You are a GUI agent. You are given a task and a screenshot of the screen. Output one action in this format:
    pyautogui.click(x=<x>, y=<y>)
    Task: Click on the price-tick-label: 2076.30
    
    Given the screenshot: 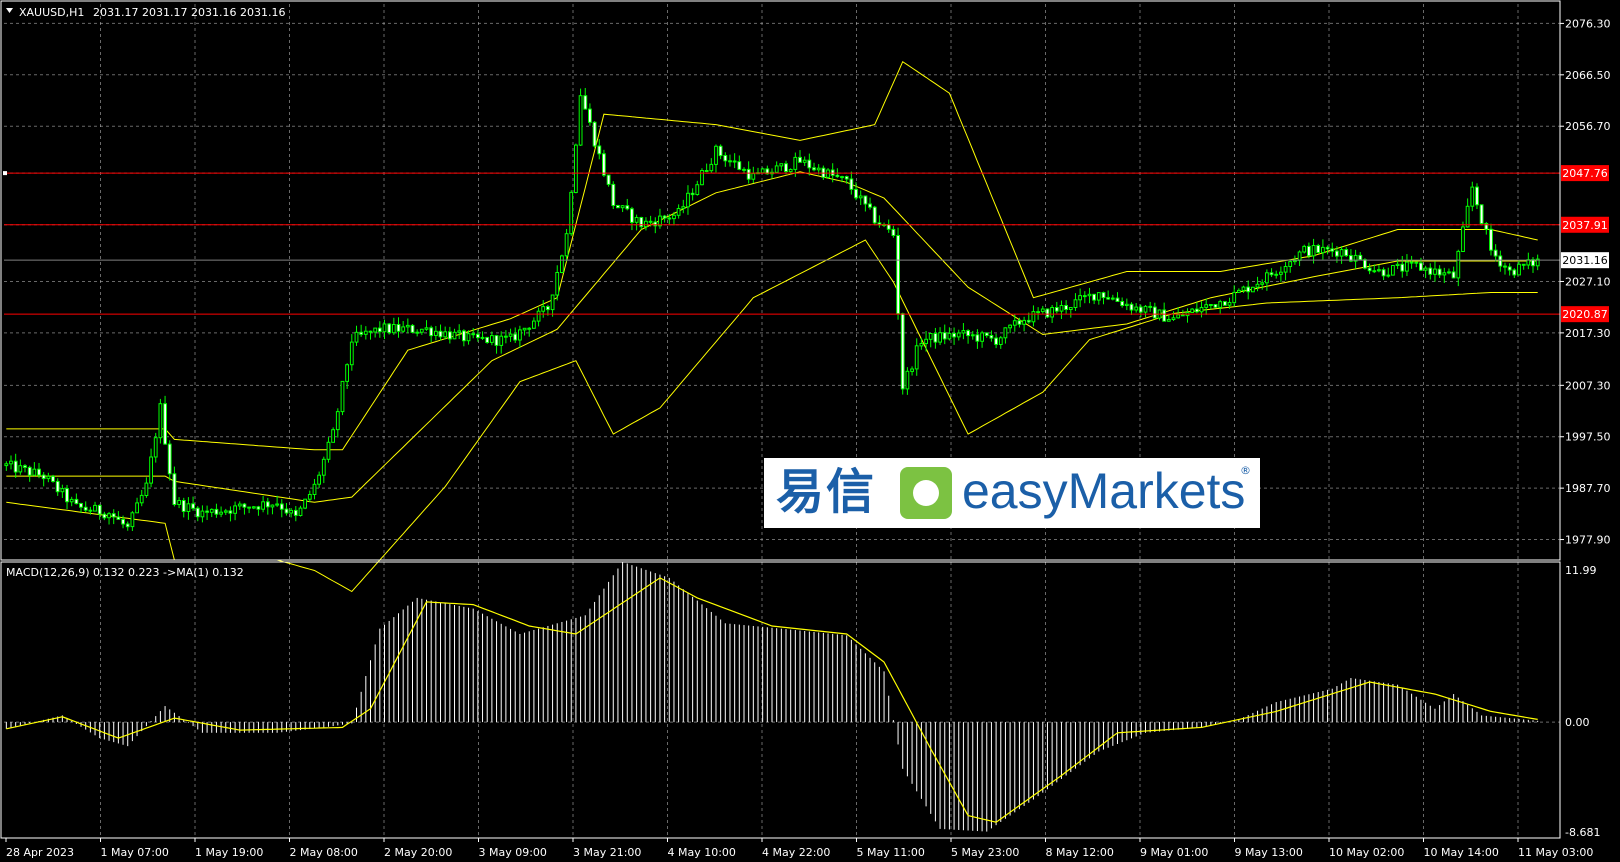 What is the action you would take?
    pyautogui.click(x=1588, y=23)
    